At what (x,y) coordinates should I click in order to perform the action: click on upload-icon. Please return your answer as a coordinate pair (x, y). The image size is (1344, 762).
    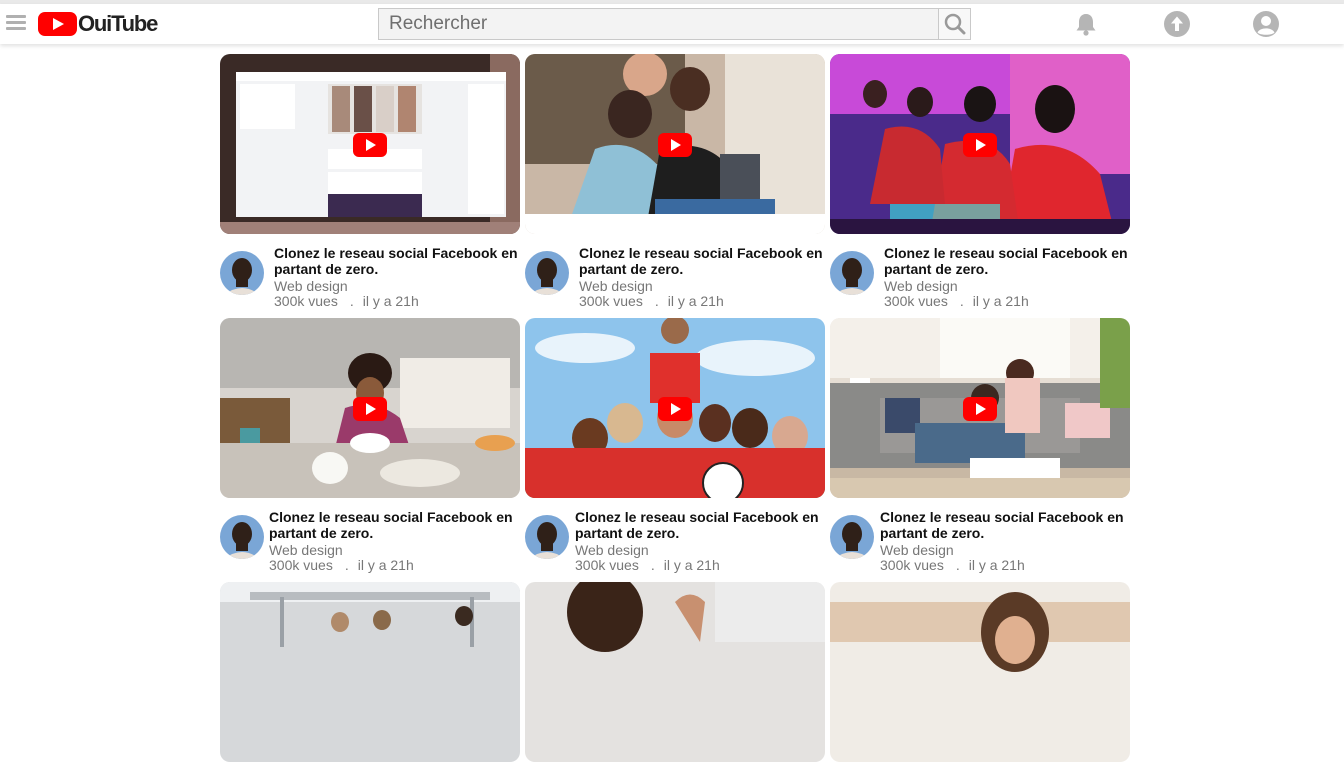
    Looking at the image, I should click on (1177, 24).